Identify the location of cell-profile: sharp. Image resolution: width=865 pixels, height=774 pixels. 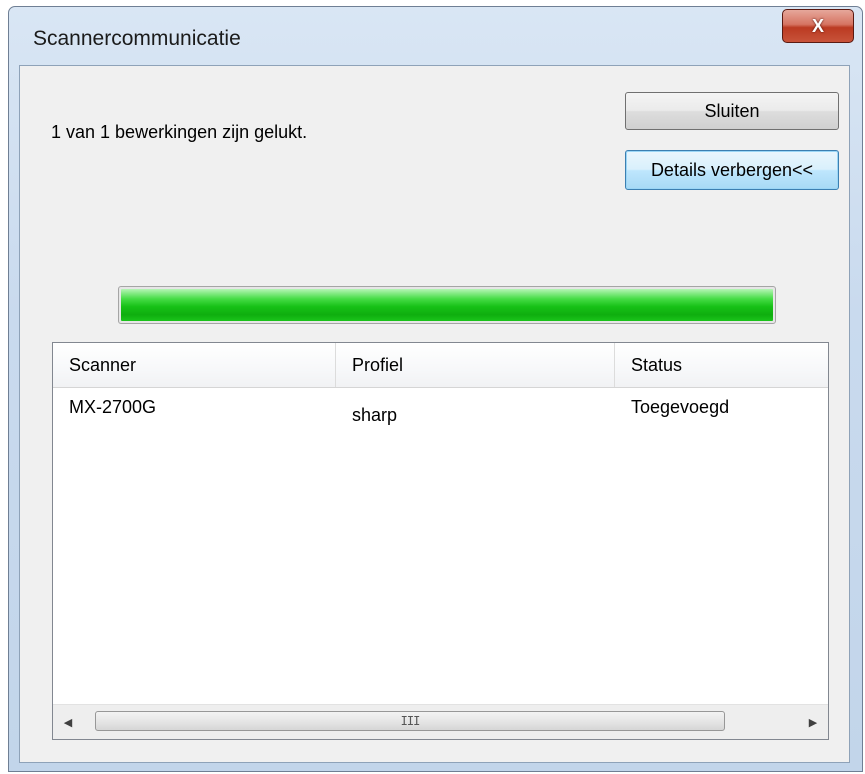
(375, 415).